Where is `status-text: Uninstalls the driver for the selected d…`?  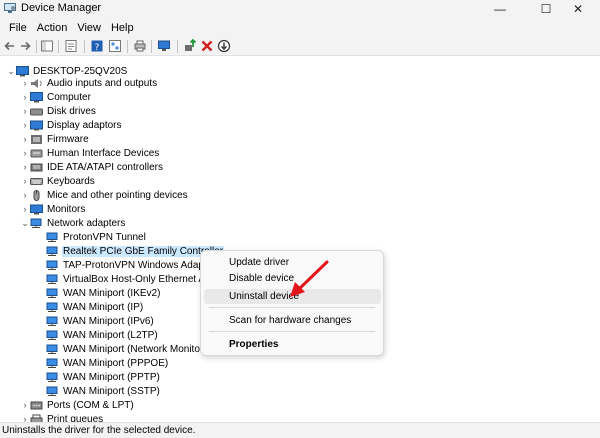
status-text: Uninstalls the driver for the selected d… is located at coordinates (99, 430).